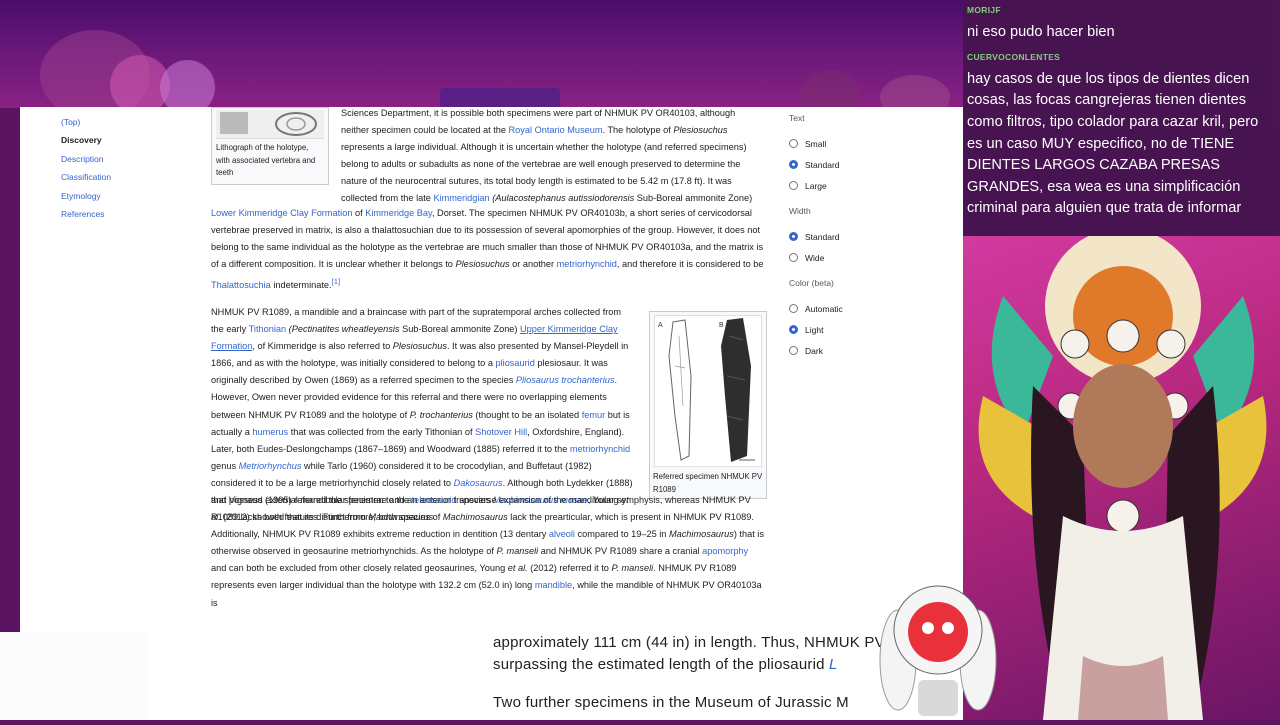 The image size is (1280, 725). I want to click on text-size-group: Text Small Standard Large, so click(816, 154).